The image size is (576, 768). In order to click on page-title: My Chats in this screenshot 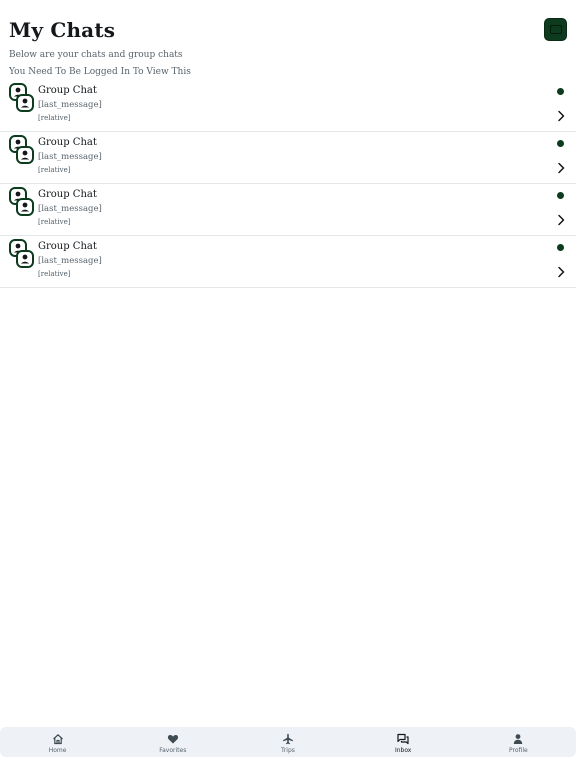, I will do `click(62, 30)`.